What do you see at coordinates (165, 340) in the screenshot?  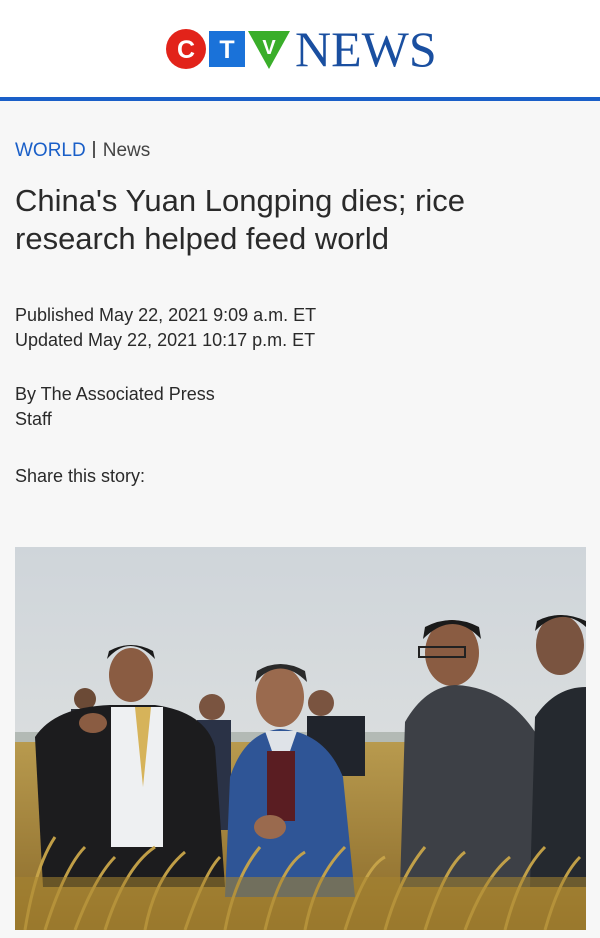 I see `updated-timestamp: Updated May 22, 2021 10:17 p.m. ET` at bounding box center [165, 340].